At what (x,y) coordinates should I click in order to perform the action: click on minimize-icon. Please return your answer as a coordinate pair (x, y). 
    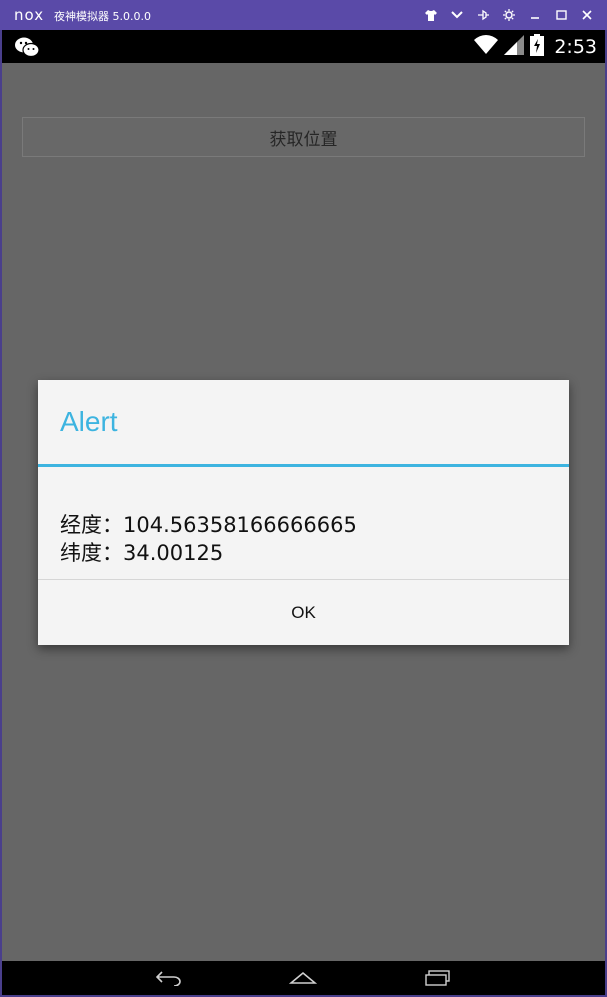
    Looking at the image, I should click on (535, 15).